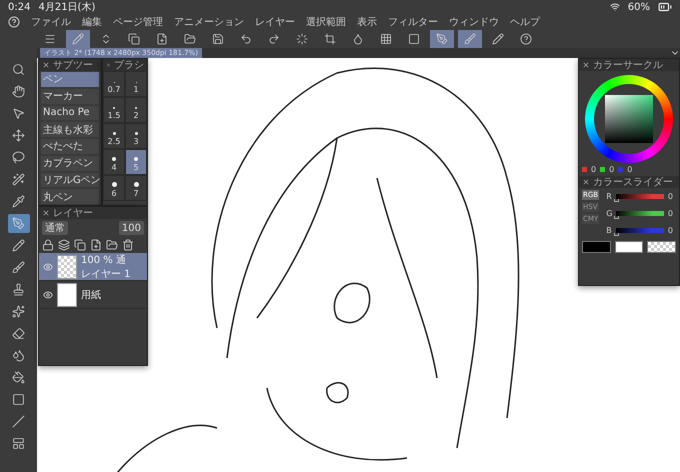  Describe the element at coordinates (70, 113) in the screenshot. I see `subtool-item: Nacho Pe` at that location.